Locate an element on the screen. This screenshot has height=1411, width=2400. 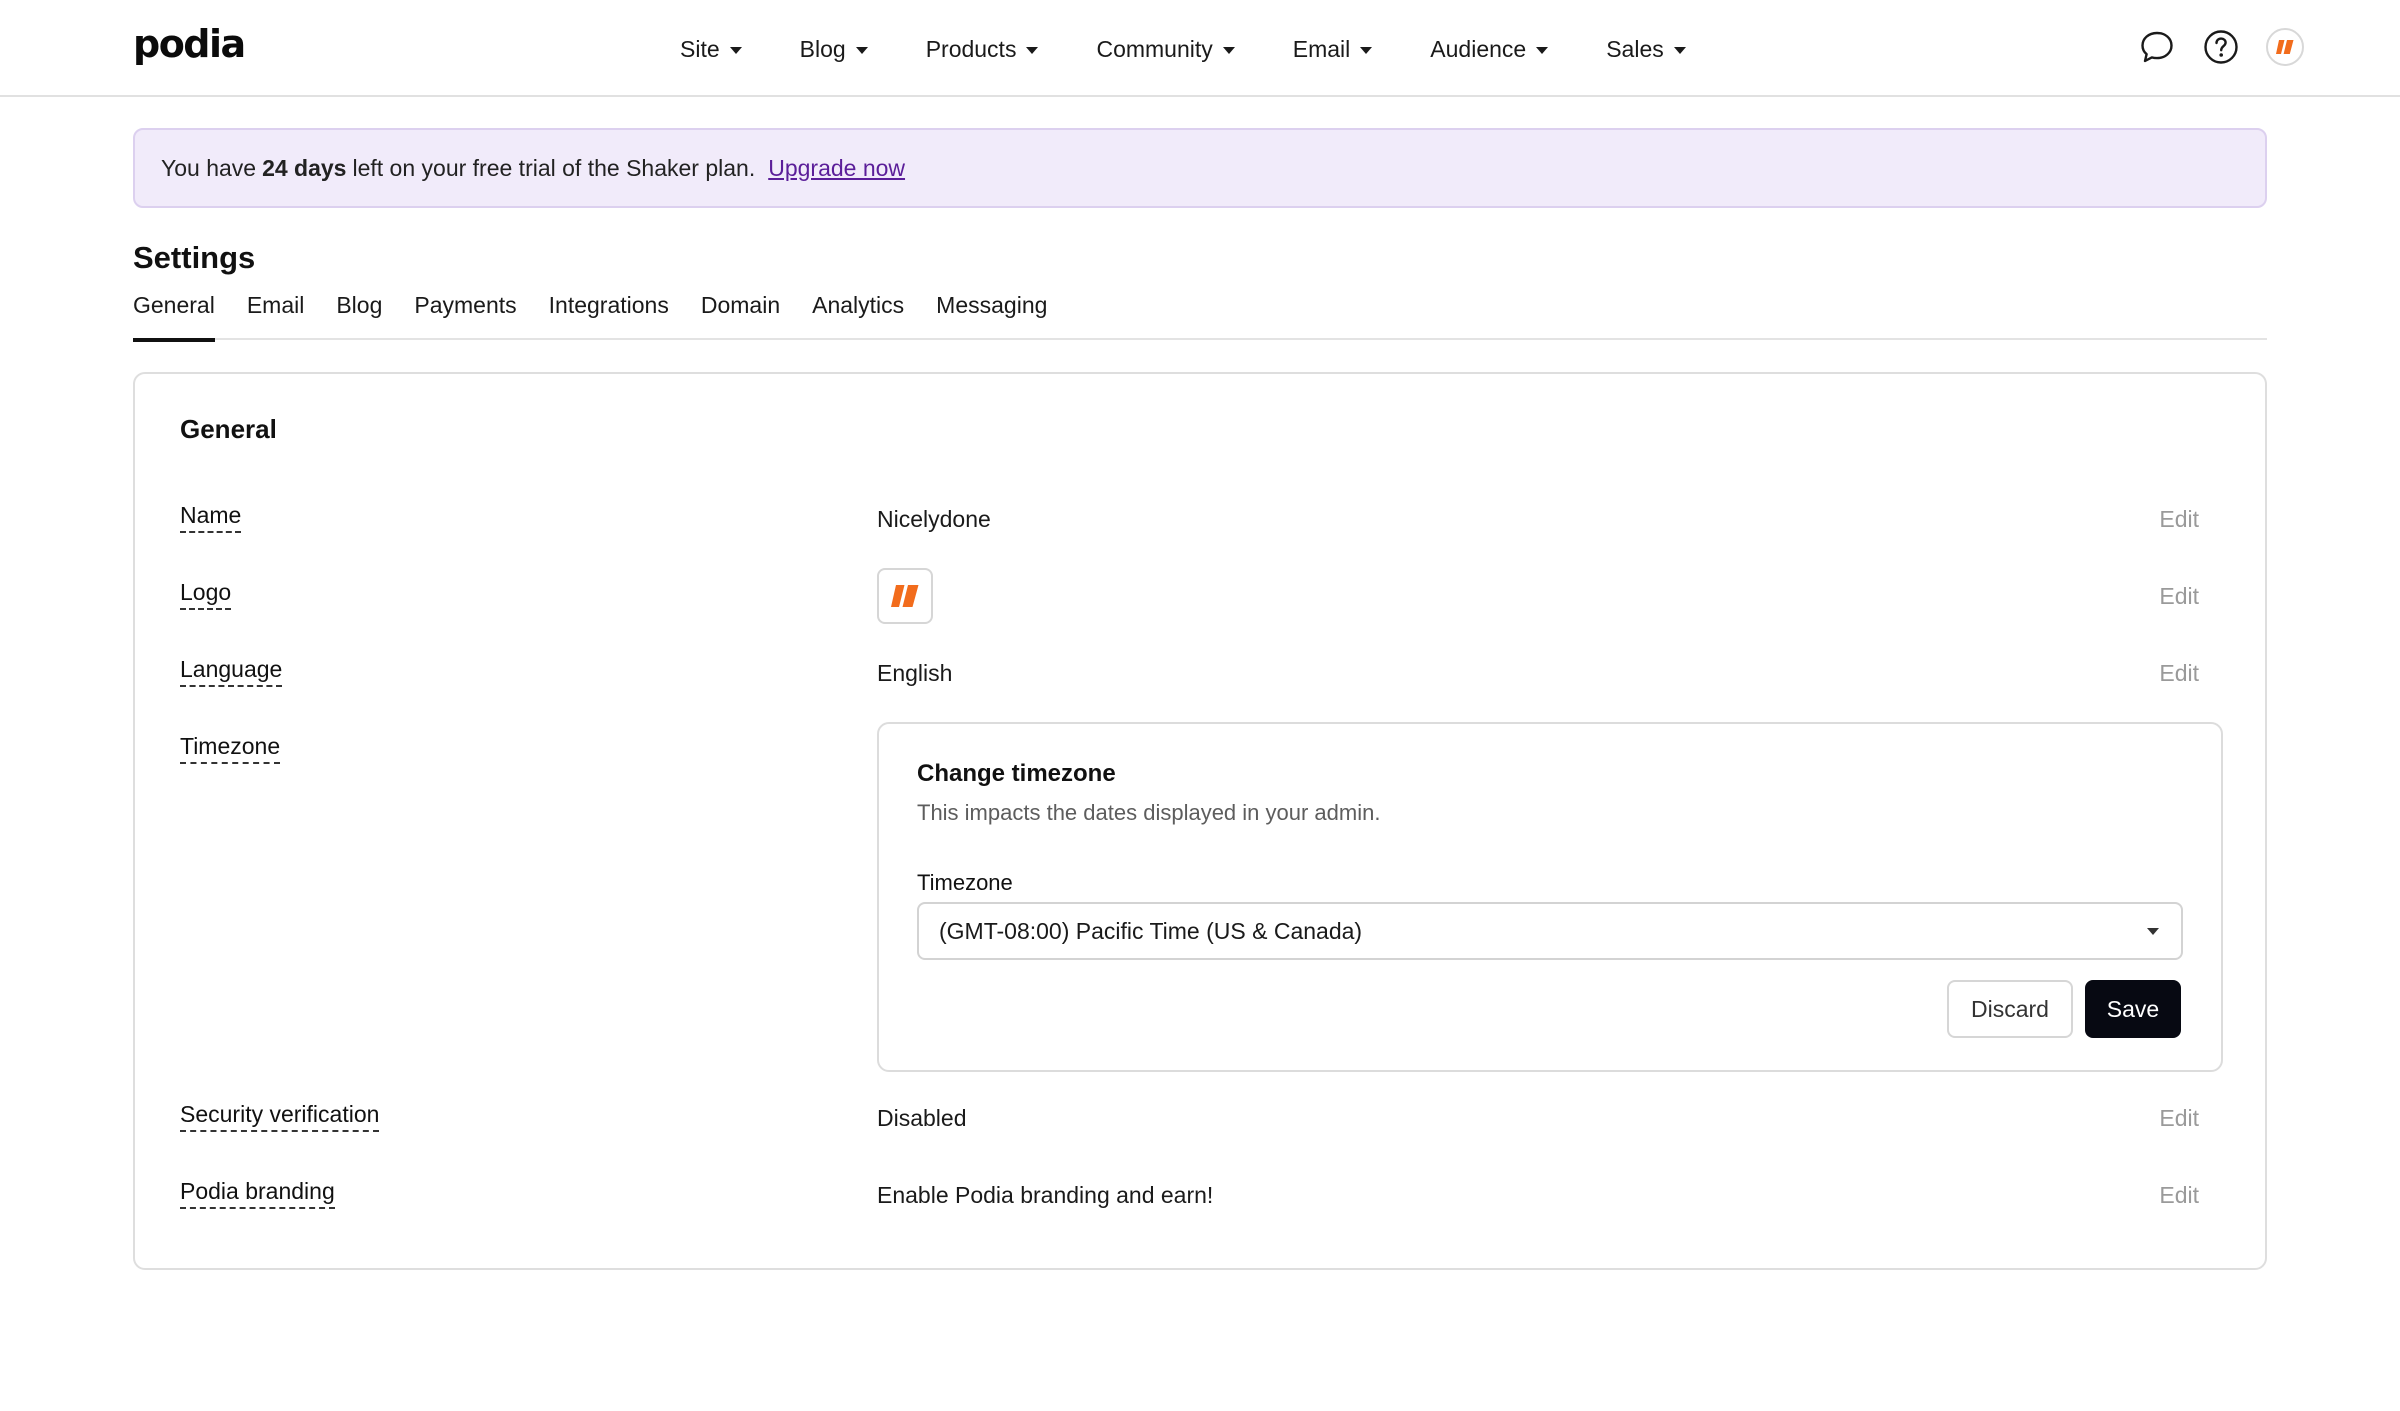
banner-prefix: You have is located at coordinates (209, 167).